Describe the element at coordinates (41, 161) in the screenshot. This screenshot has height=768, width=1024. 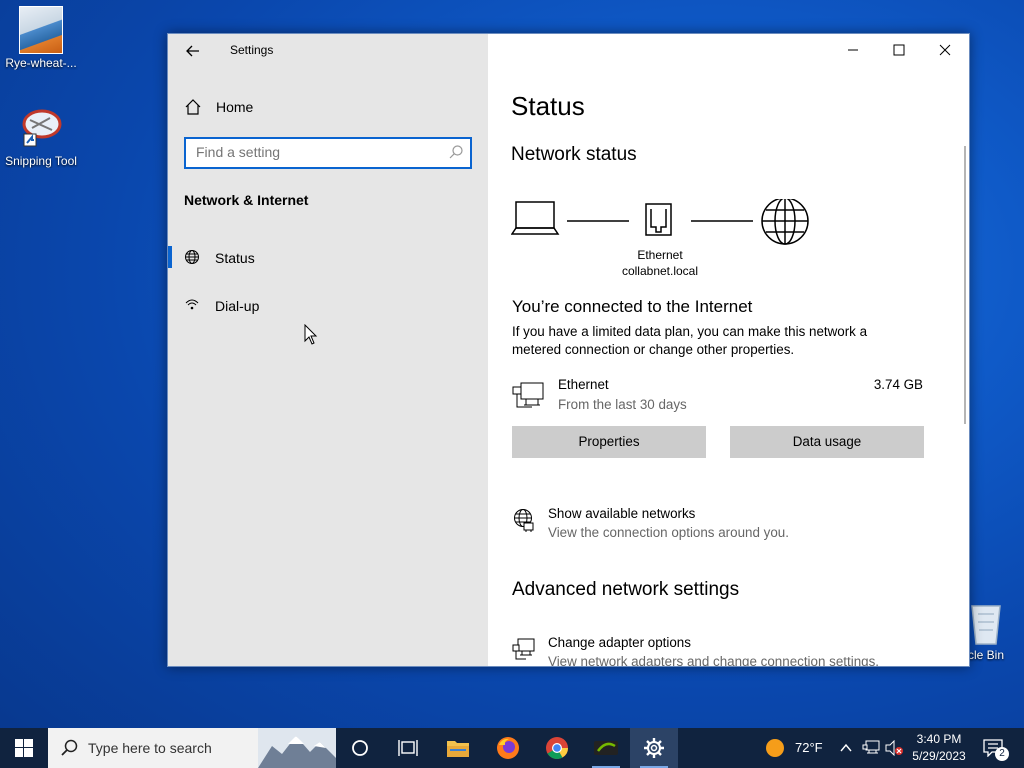
I see `desktop-icon-label: Snipping Tool` at that location.